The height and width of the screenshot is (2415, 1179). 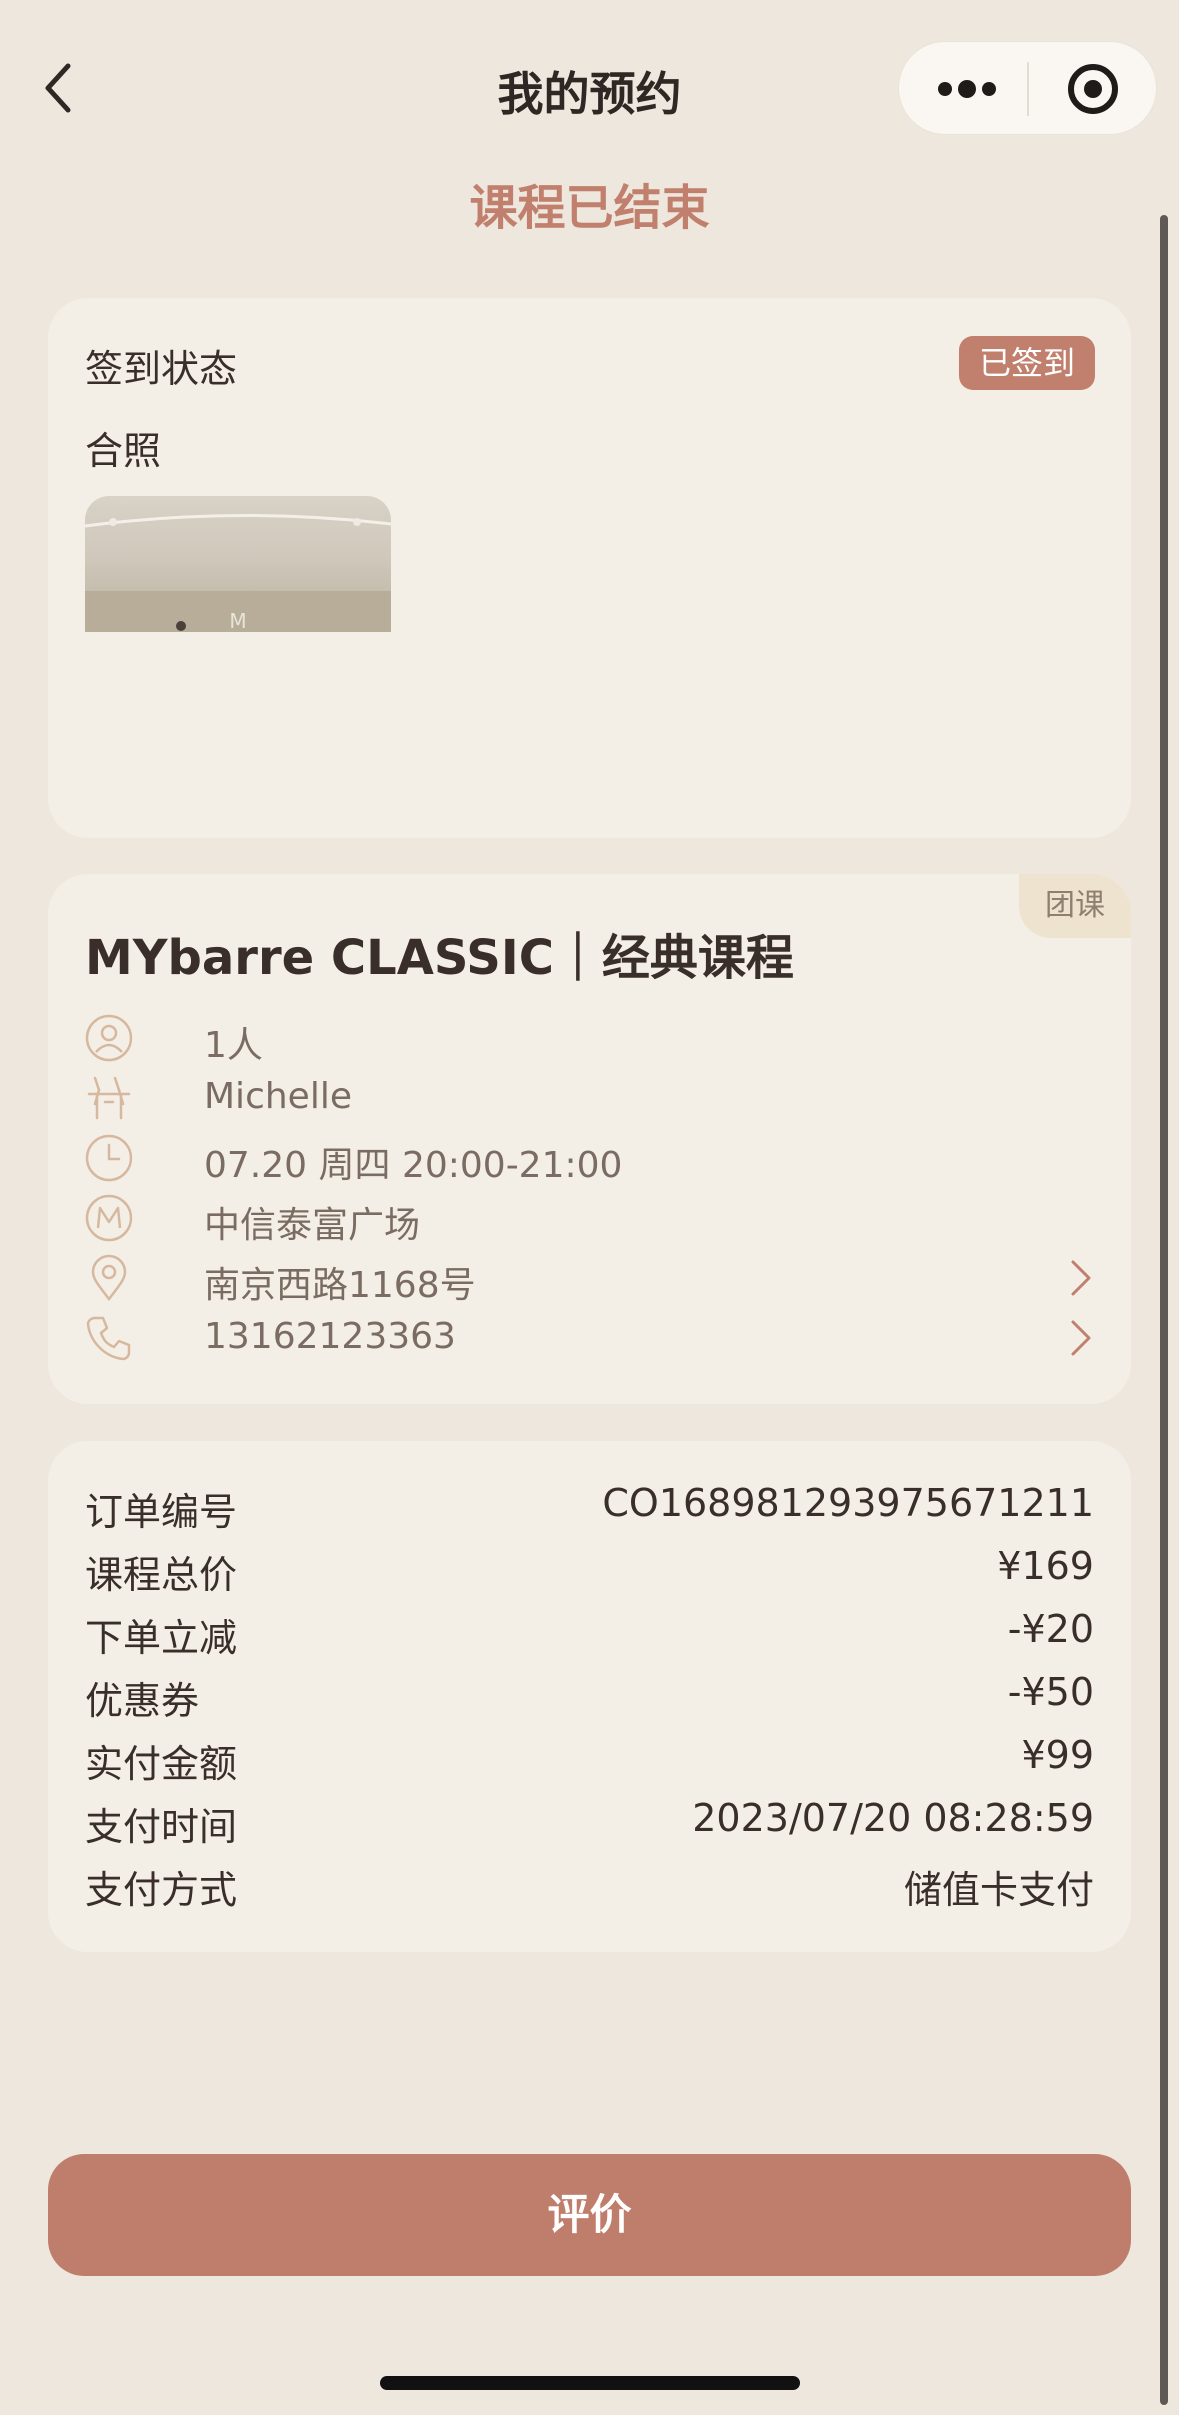 What do you see at coordinates (142, 1701) in the screenshot?
I see `coupon-label: 优惠券` at bounding box center [142, 1701].